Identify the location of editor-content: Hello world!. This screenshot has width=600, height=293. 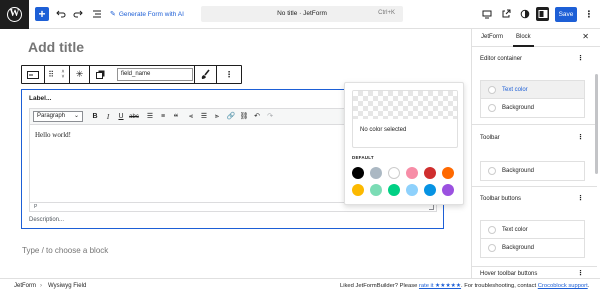
(53, 135).